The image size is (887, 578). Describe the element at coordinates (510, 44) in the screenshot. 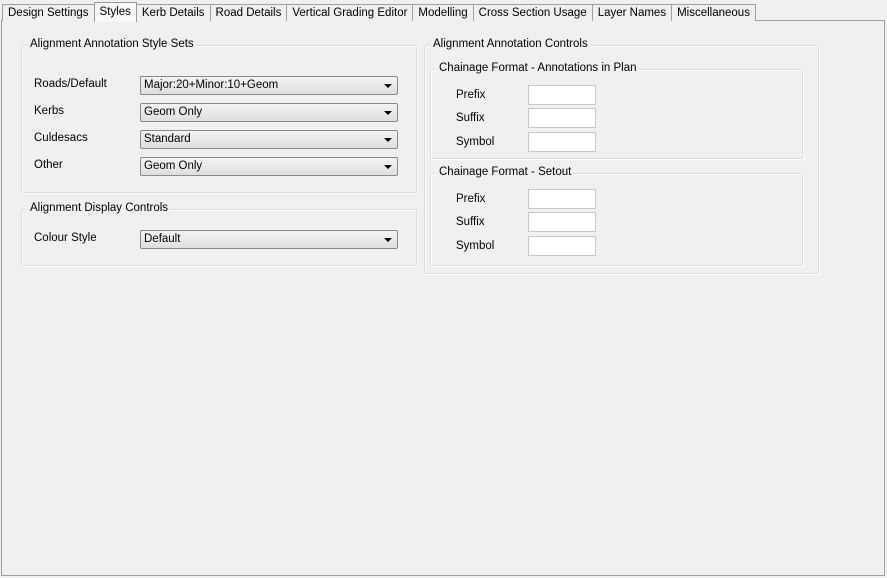

I see `group-title: Alignment Annotation Controls` at that location.